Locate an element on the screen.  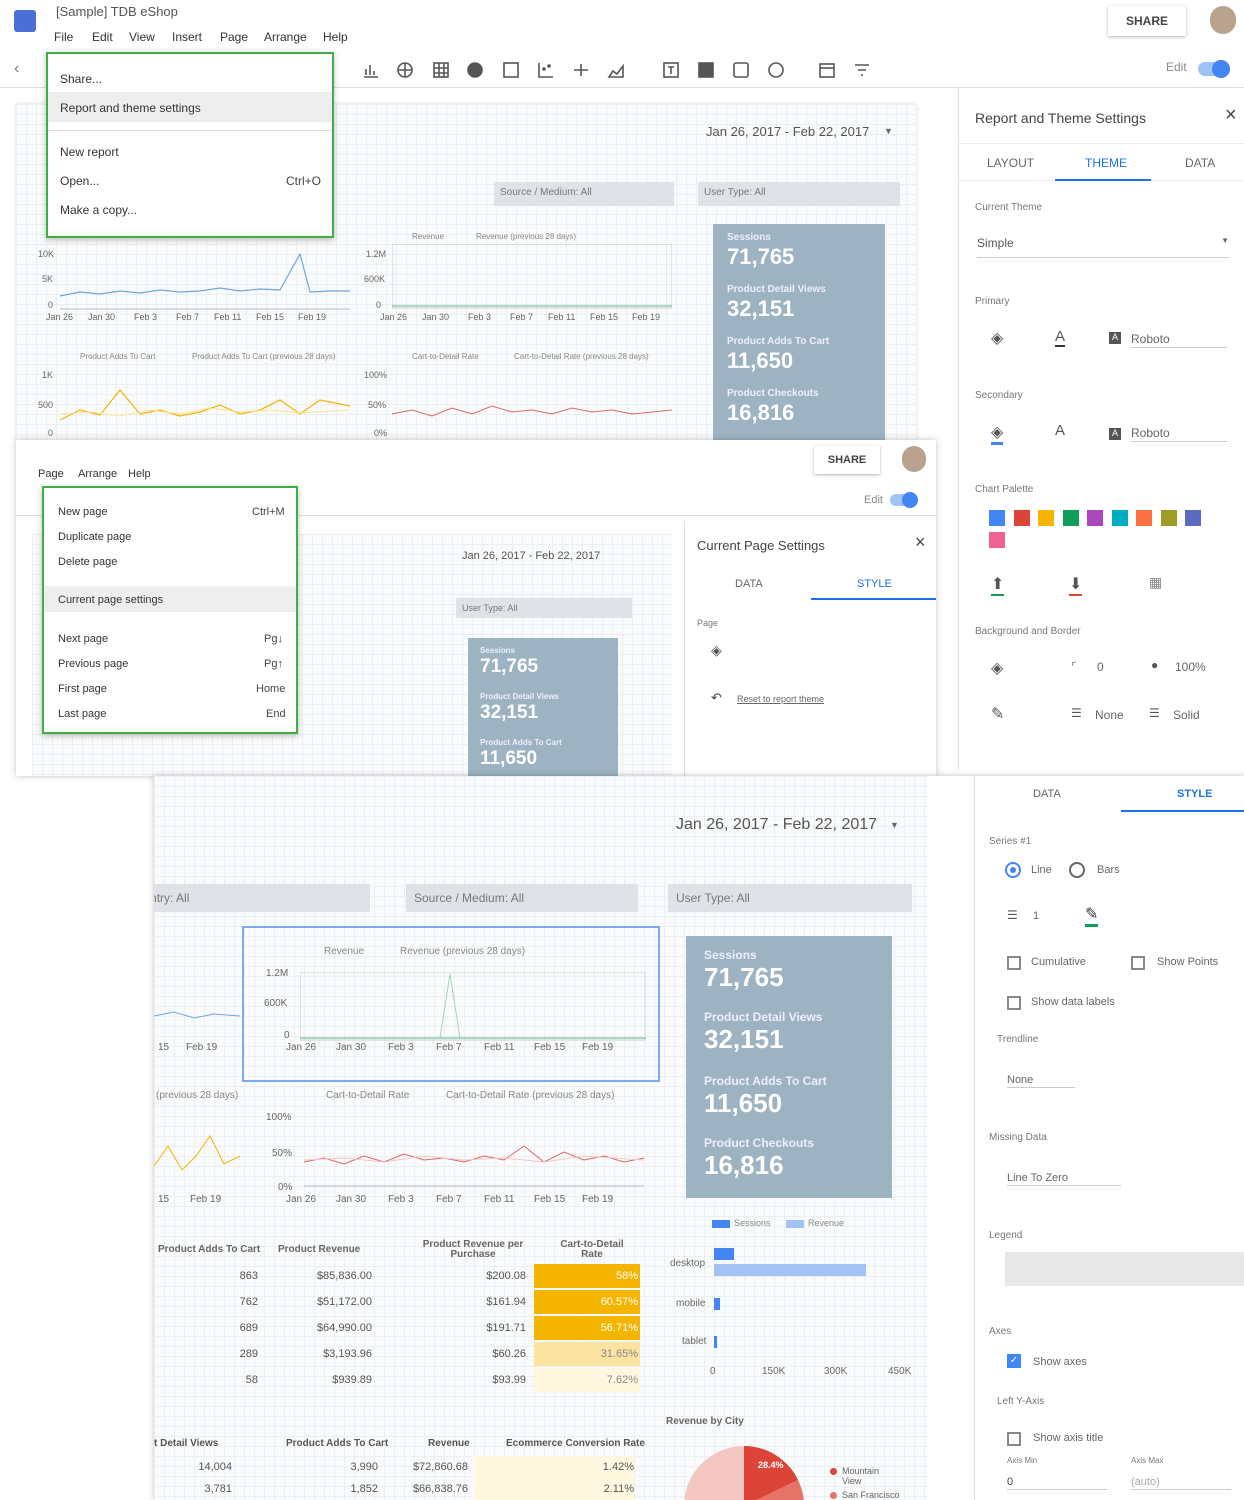
close-icon: × is located at coordinates (920, 542).